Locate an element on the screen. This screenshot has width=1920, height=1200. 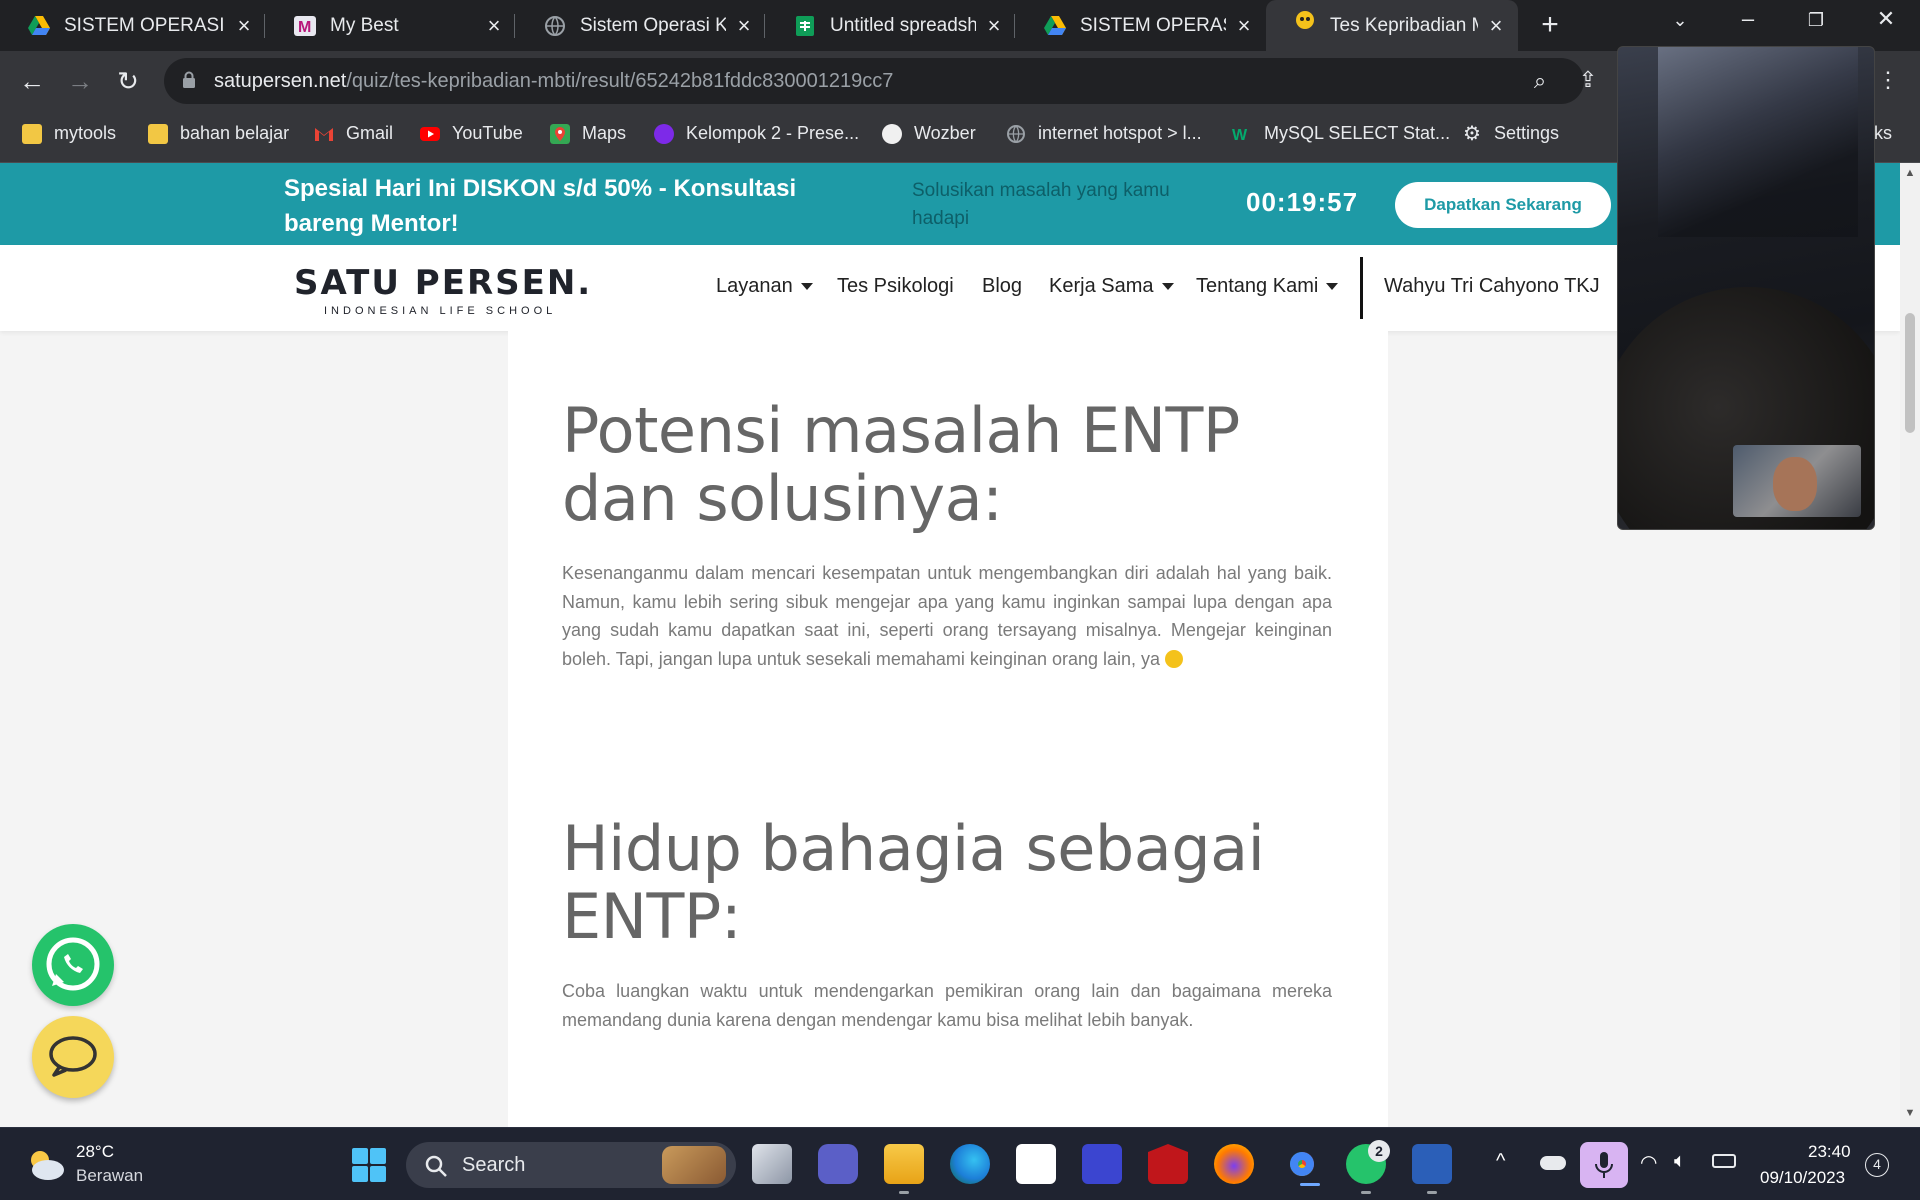
scroll-down-icon: ▼ is located at coordinates (1910, 1113).